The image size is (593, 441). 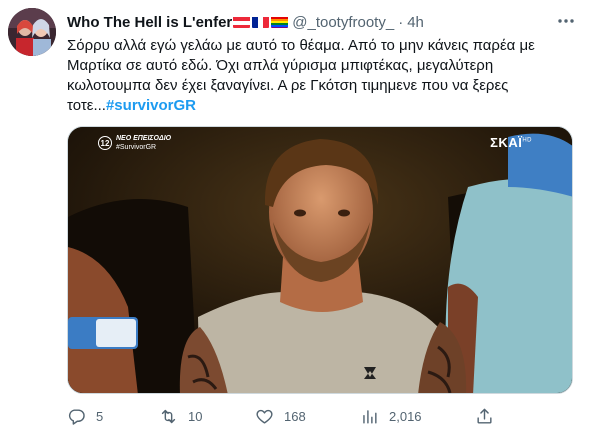 I want to click on channel-logo-suffix: HD, so click(x=527, y=140).